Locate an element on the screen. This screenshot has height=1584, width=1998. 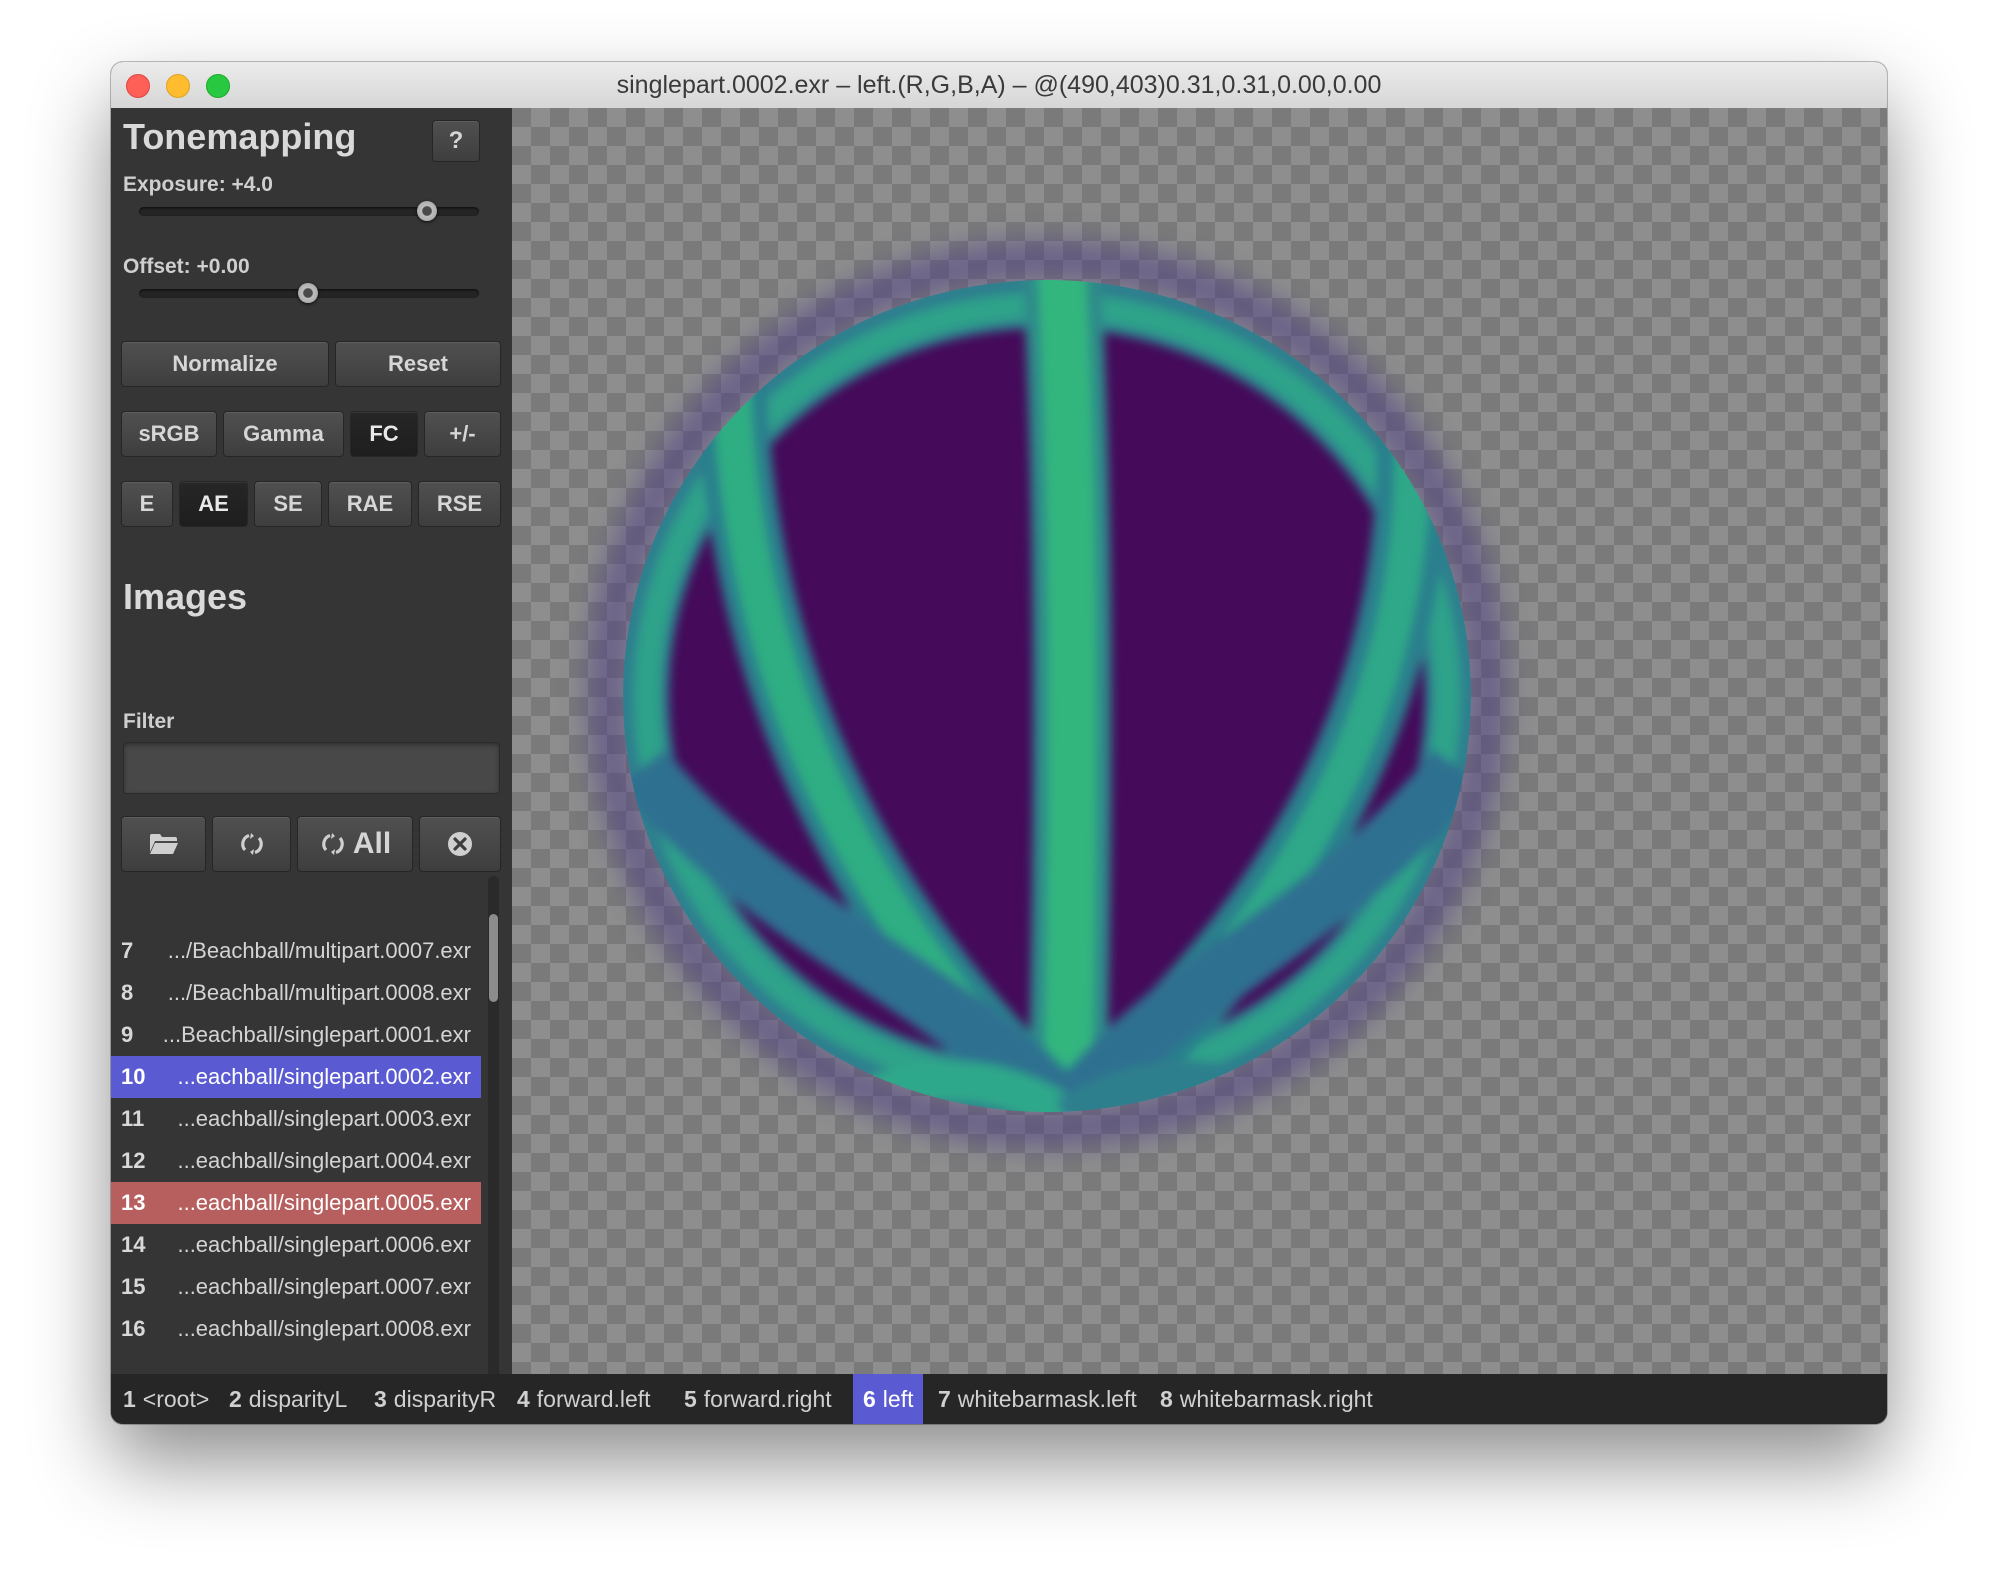
image-list-item-number: 7 is located at coordinates (127, 950).